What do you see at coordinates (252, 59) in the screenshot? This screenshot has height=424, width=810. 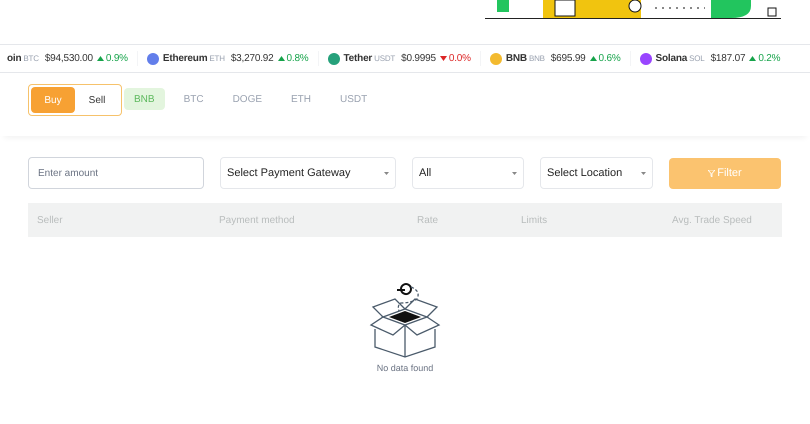 I see `coin-price: $3,270.92` at bounding box center [252, 59].